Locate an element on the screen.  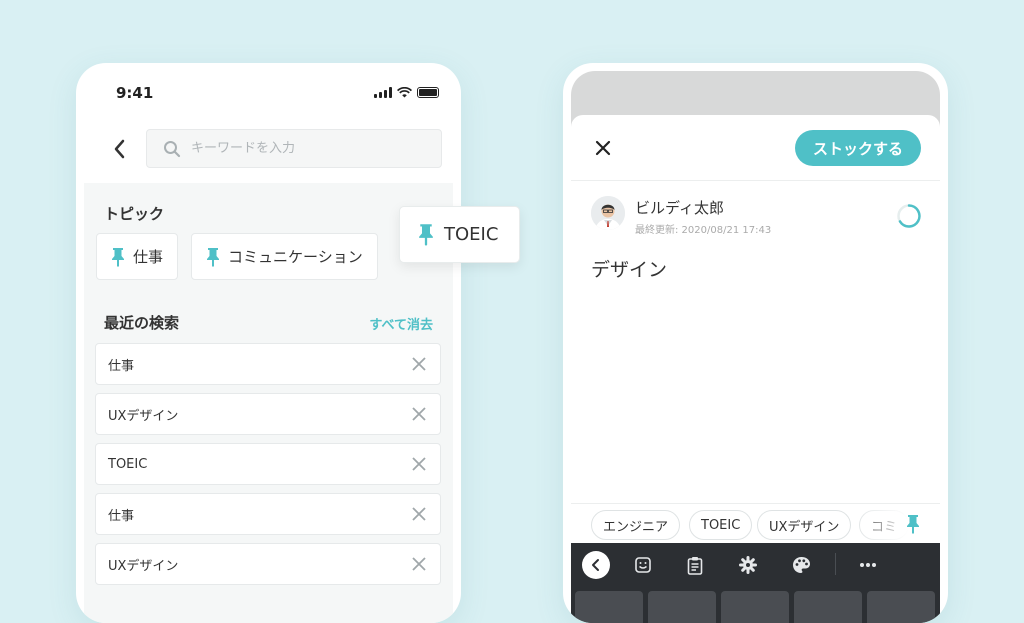
tag-chip: エンジニア is located at coordinates (636, 525).